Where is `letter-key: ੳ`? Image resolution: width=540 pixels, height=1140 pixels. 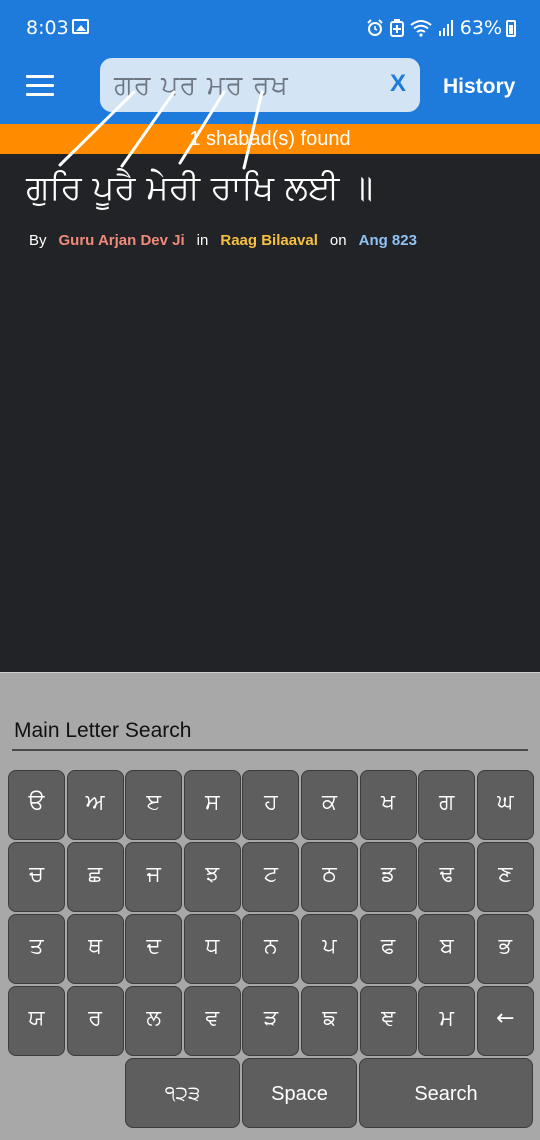
letter-key: ੳ is located at coordinates (36, 805).